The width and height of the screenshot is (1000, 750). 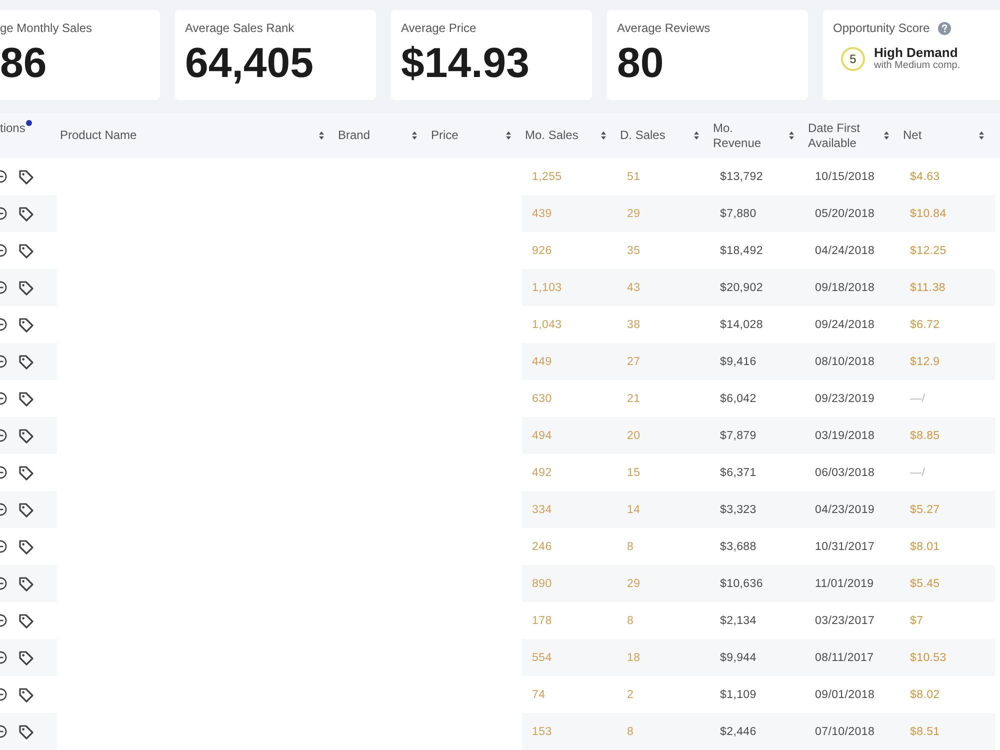 I want to click on table-cell: 03/19/2018, so click(x=852, y=435).